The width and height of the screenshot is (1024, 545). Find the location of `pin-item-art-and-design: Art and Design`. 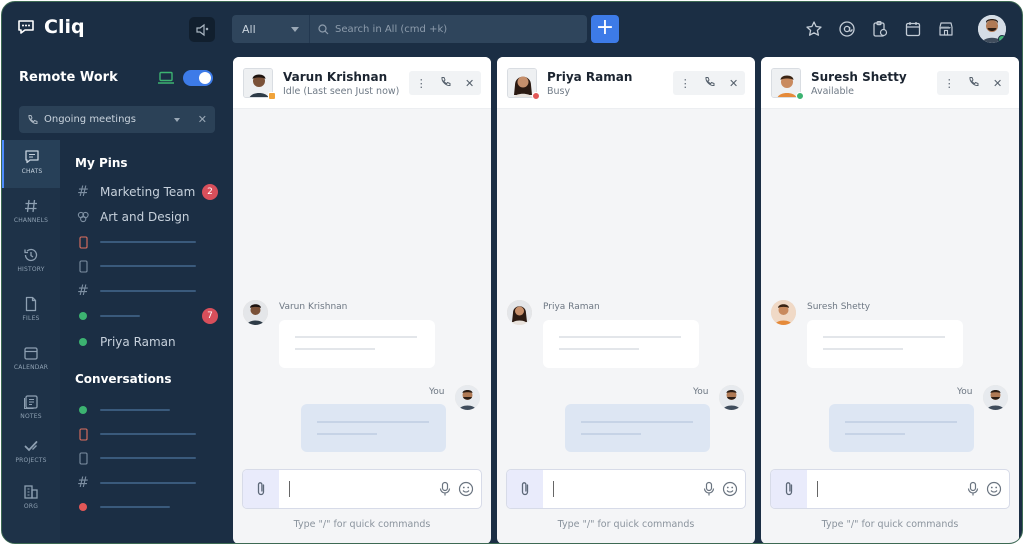

pin-item-art-and-design: Art and Design is located at coordinates (151, 217).